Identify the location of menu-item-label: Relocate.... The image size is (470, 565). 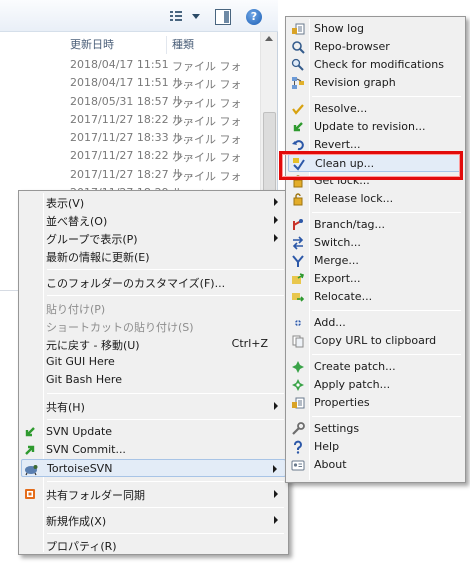
(343, 296).